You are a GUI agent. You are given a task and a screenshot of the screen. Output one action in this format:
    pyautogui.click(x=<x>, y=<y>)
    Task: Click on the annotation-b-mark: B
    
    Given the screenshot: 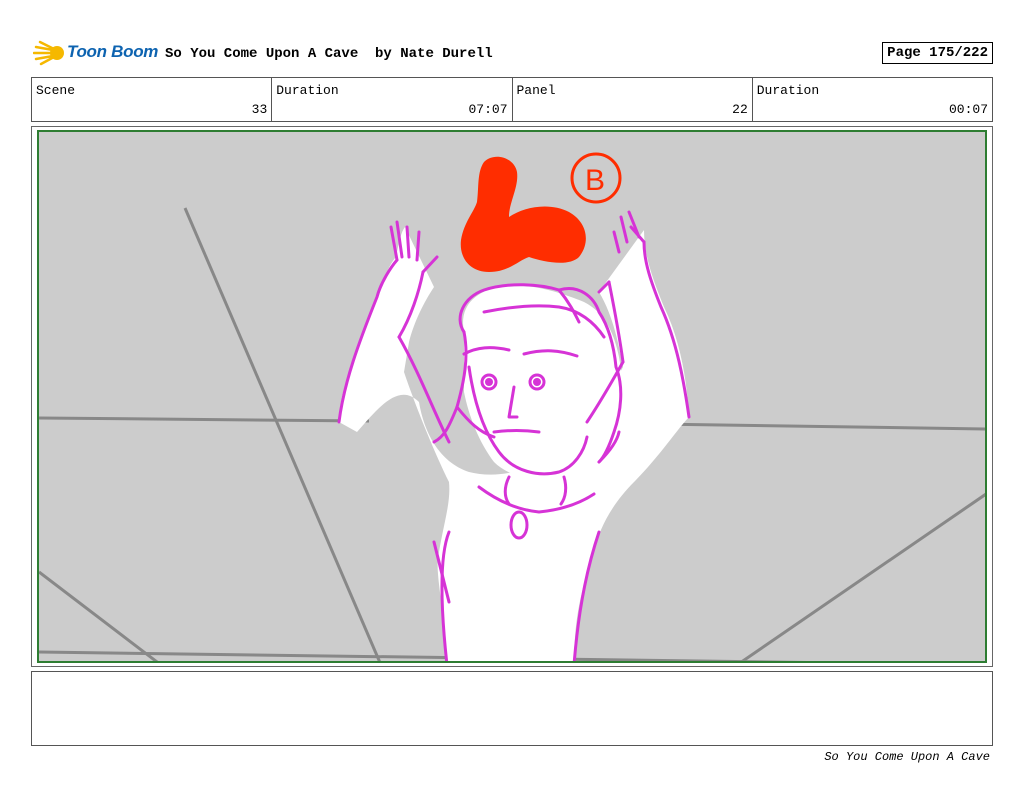 What is the action you would take?
    pyautogui.click(x=596, y=178)
    